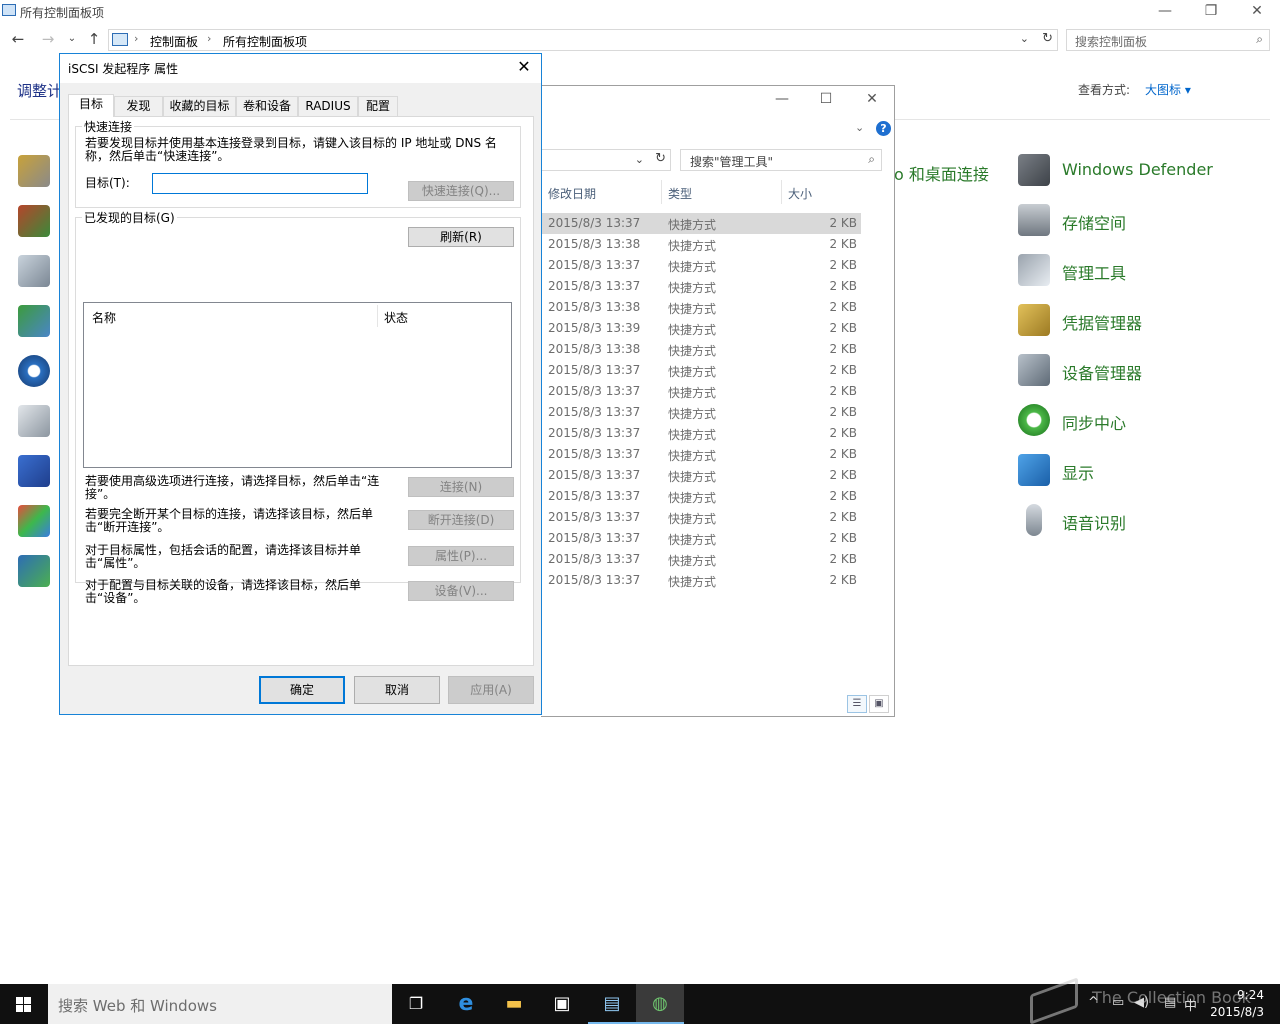  What do you see at coordinates (416, 1004) in the screenshot?
I see `task-view-icon: ❐` at bounding box center [416, 1004].